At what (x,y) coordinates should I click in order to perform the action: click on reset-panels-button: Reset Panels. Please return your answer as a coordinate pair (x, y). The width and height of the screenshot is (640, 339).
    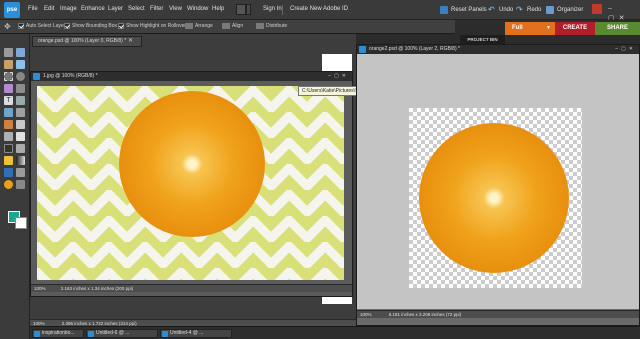
    Looking at the image, I should click on (463, 10).